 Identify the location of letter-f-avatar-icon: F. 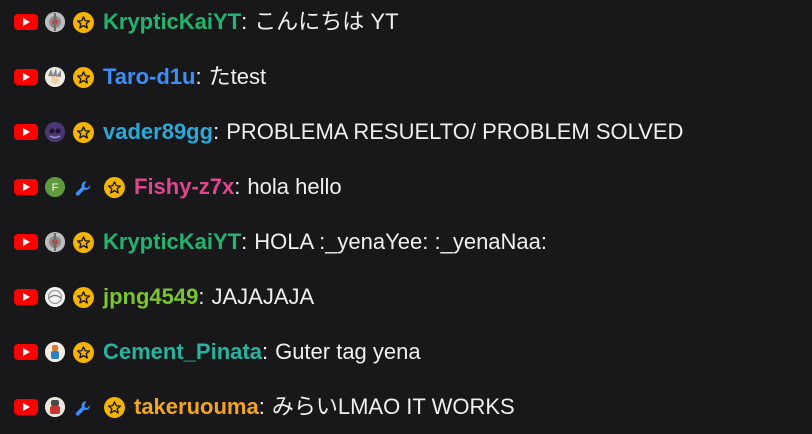
(55, 187).